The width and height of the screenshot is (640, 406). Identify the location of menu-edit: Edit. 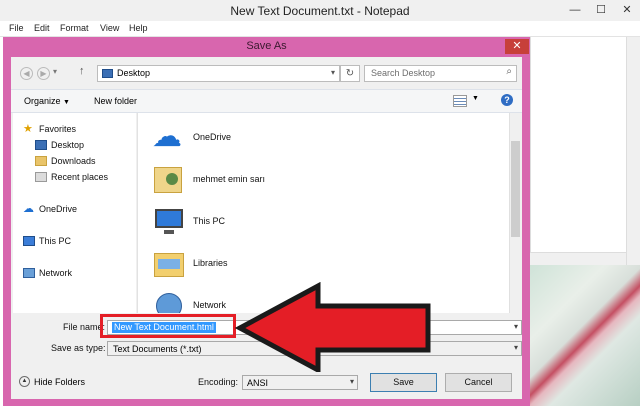
(42, 28).